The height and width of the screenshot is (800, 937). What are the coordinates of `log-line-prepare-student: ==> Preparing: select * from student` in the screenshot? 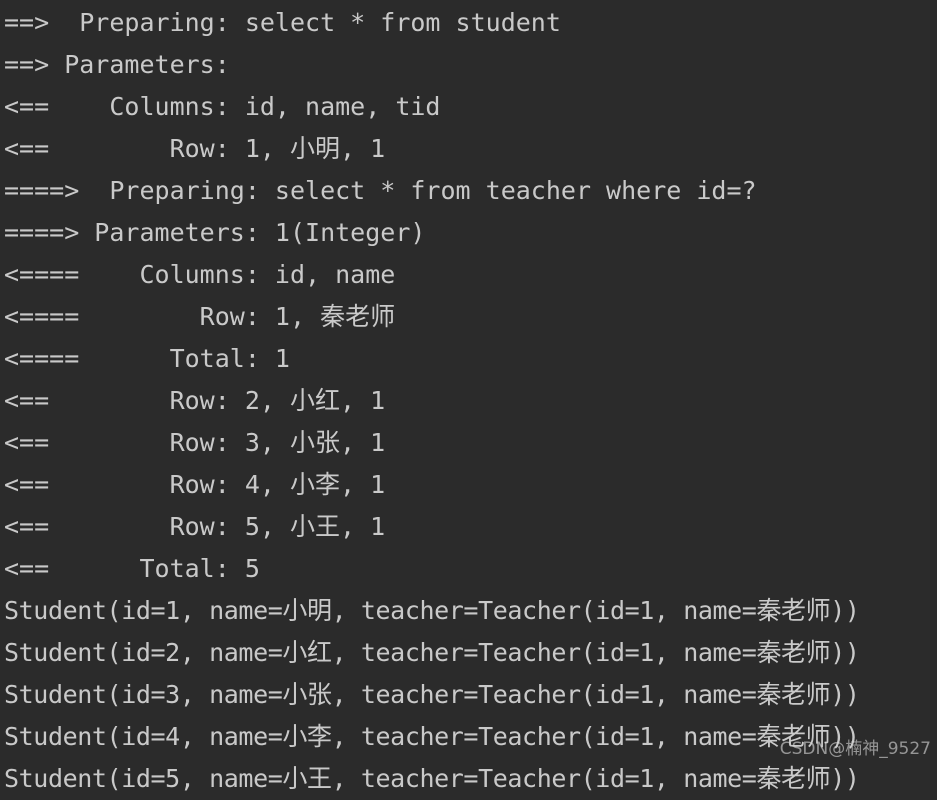 It's located at (282, 22).